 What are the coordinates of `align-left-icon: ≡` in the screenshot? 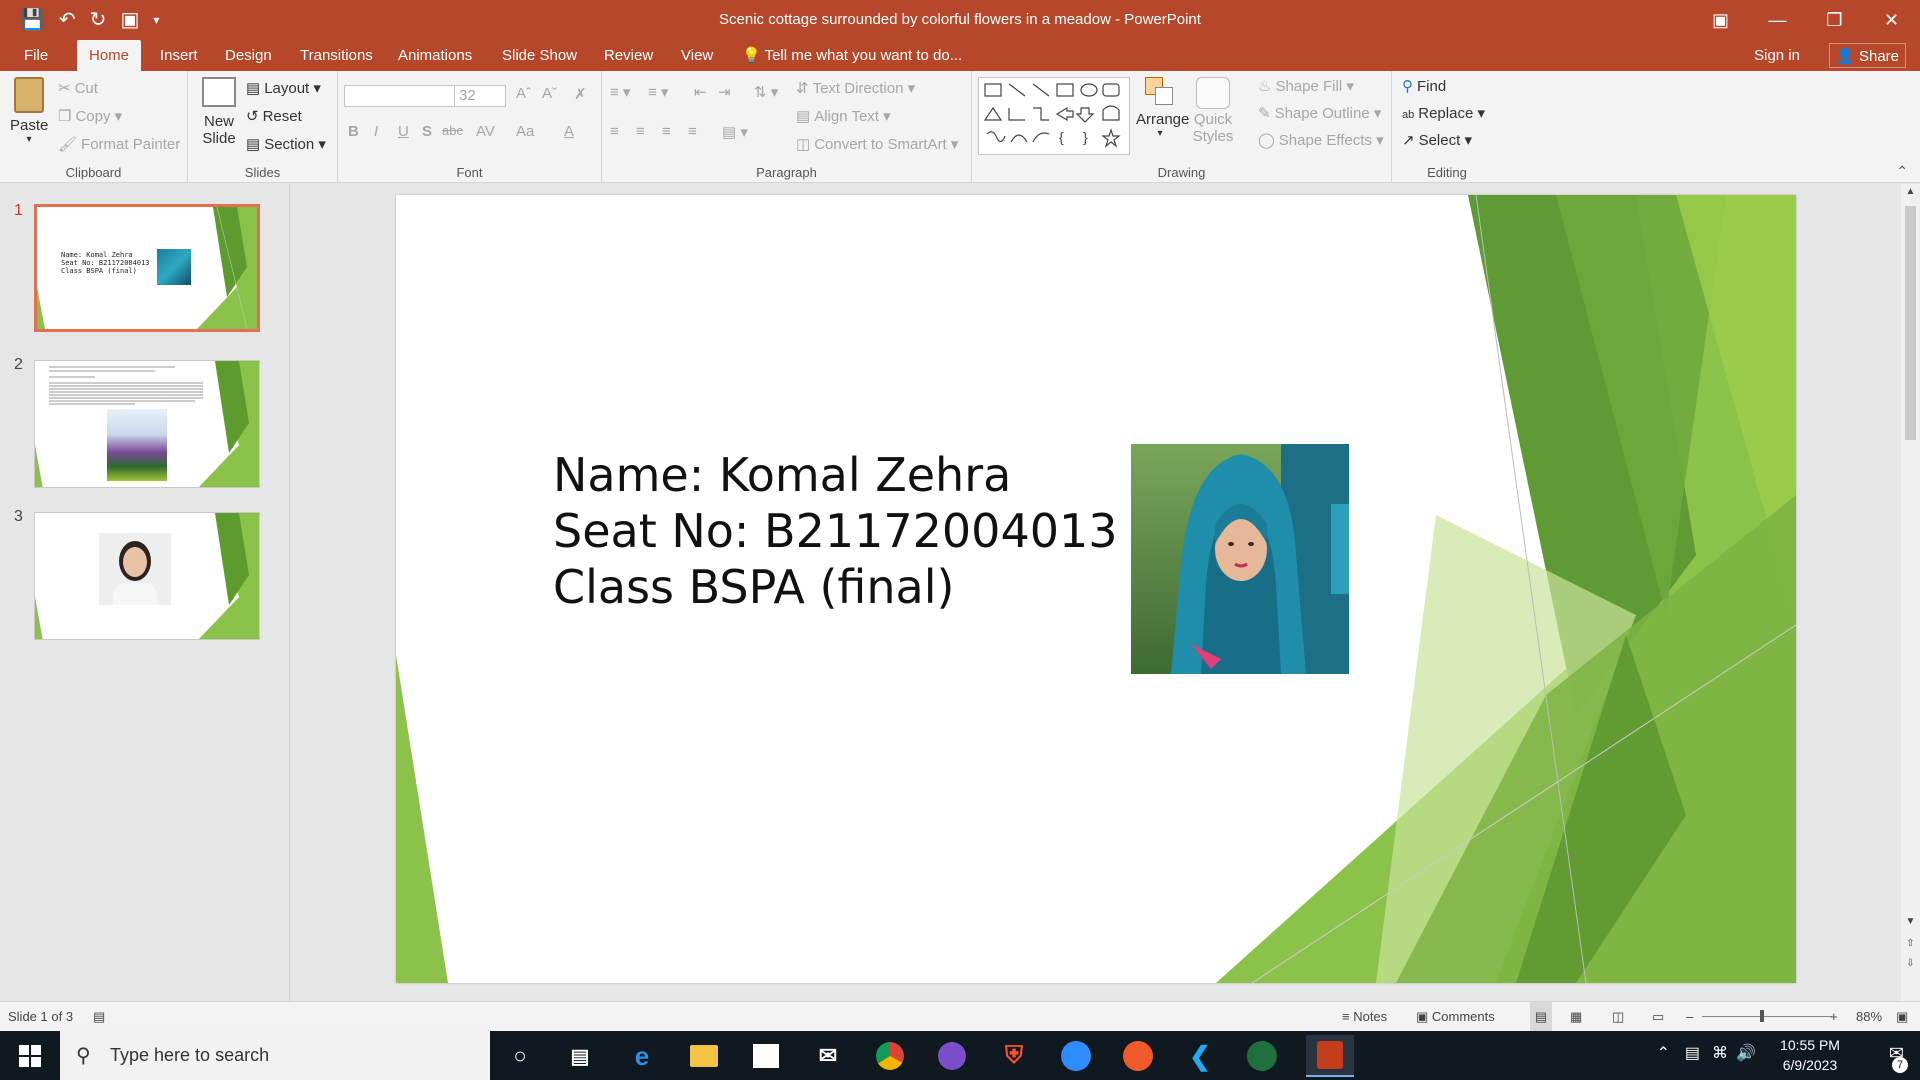 It's located at (614, 131).